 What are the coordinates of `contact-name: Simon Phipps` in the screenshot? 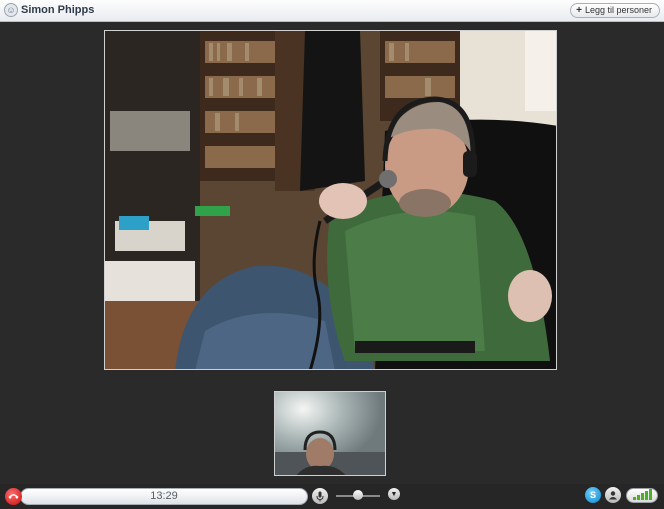 It's located at (58, 10).